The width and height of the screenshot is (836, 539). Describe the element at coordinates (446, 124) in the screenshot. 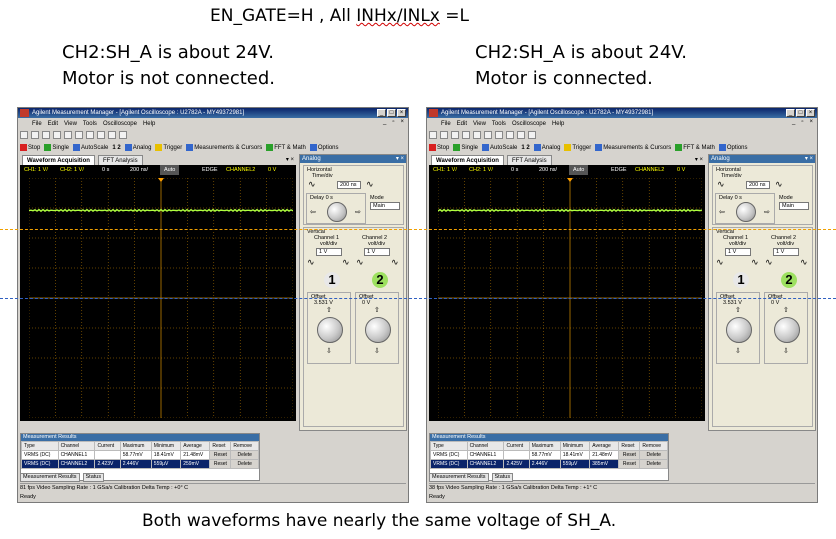

I see `menu-file: File` at that location.